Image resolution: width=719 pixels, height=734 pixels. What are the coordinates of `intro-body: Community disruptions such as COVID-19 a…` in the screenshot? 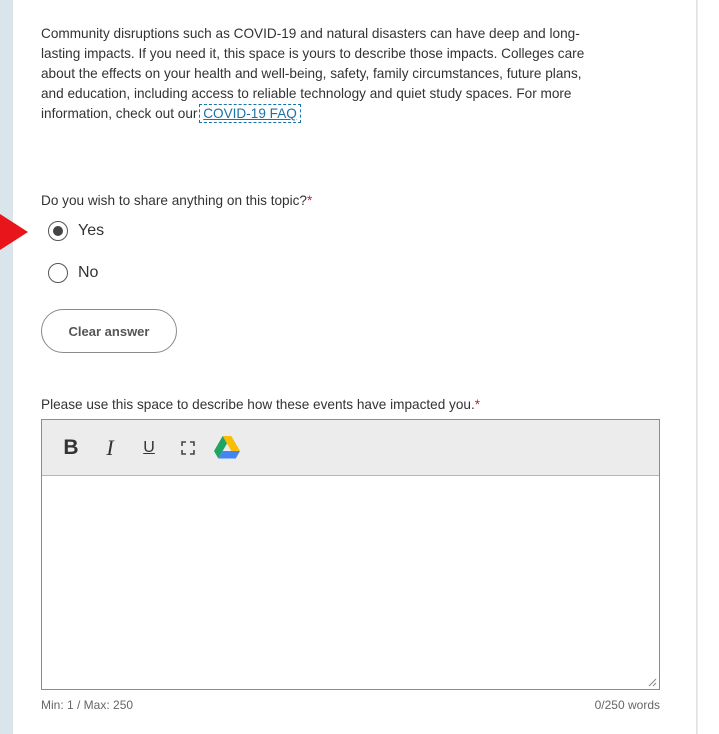 It's located at (313, 73).